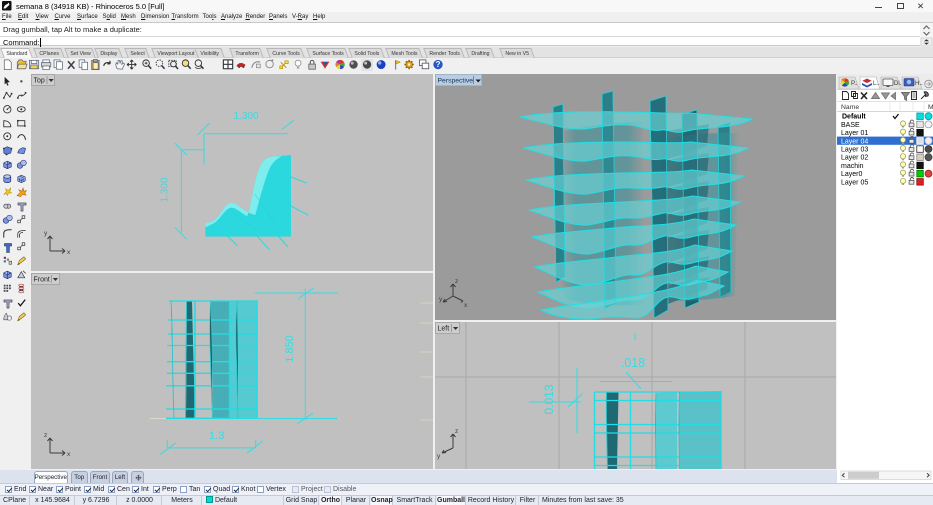 This screenshot has height=505, width=933. I want to click on svg-text: .018, so click(633, 363).